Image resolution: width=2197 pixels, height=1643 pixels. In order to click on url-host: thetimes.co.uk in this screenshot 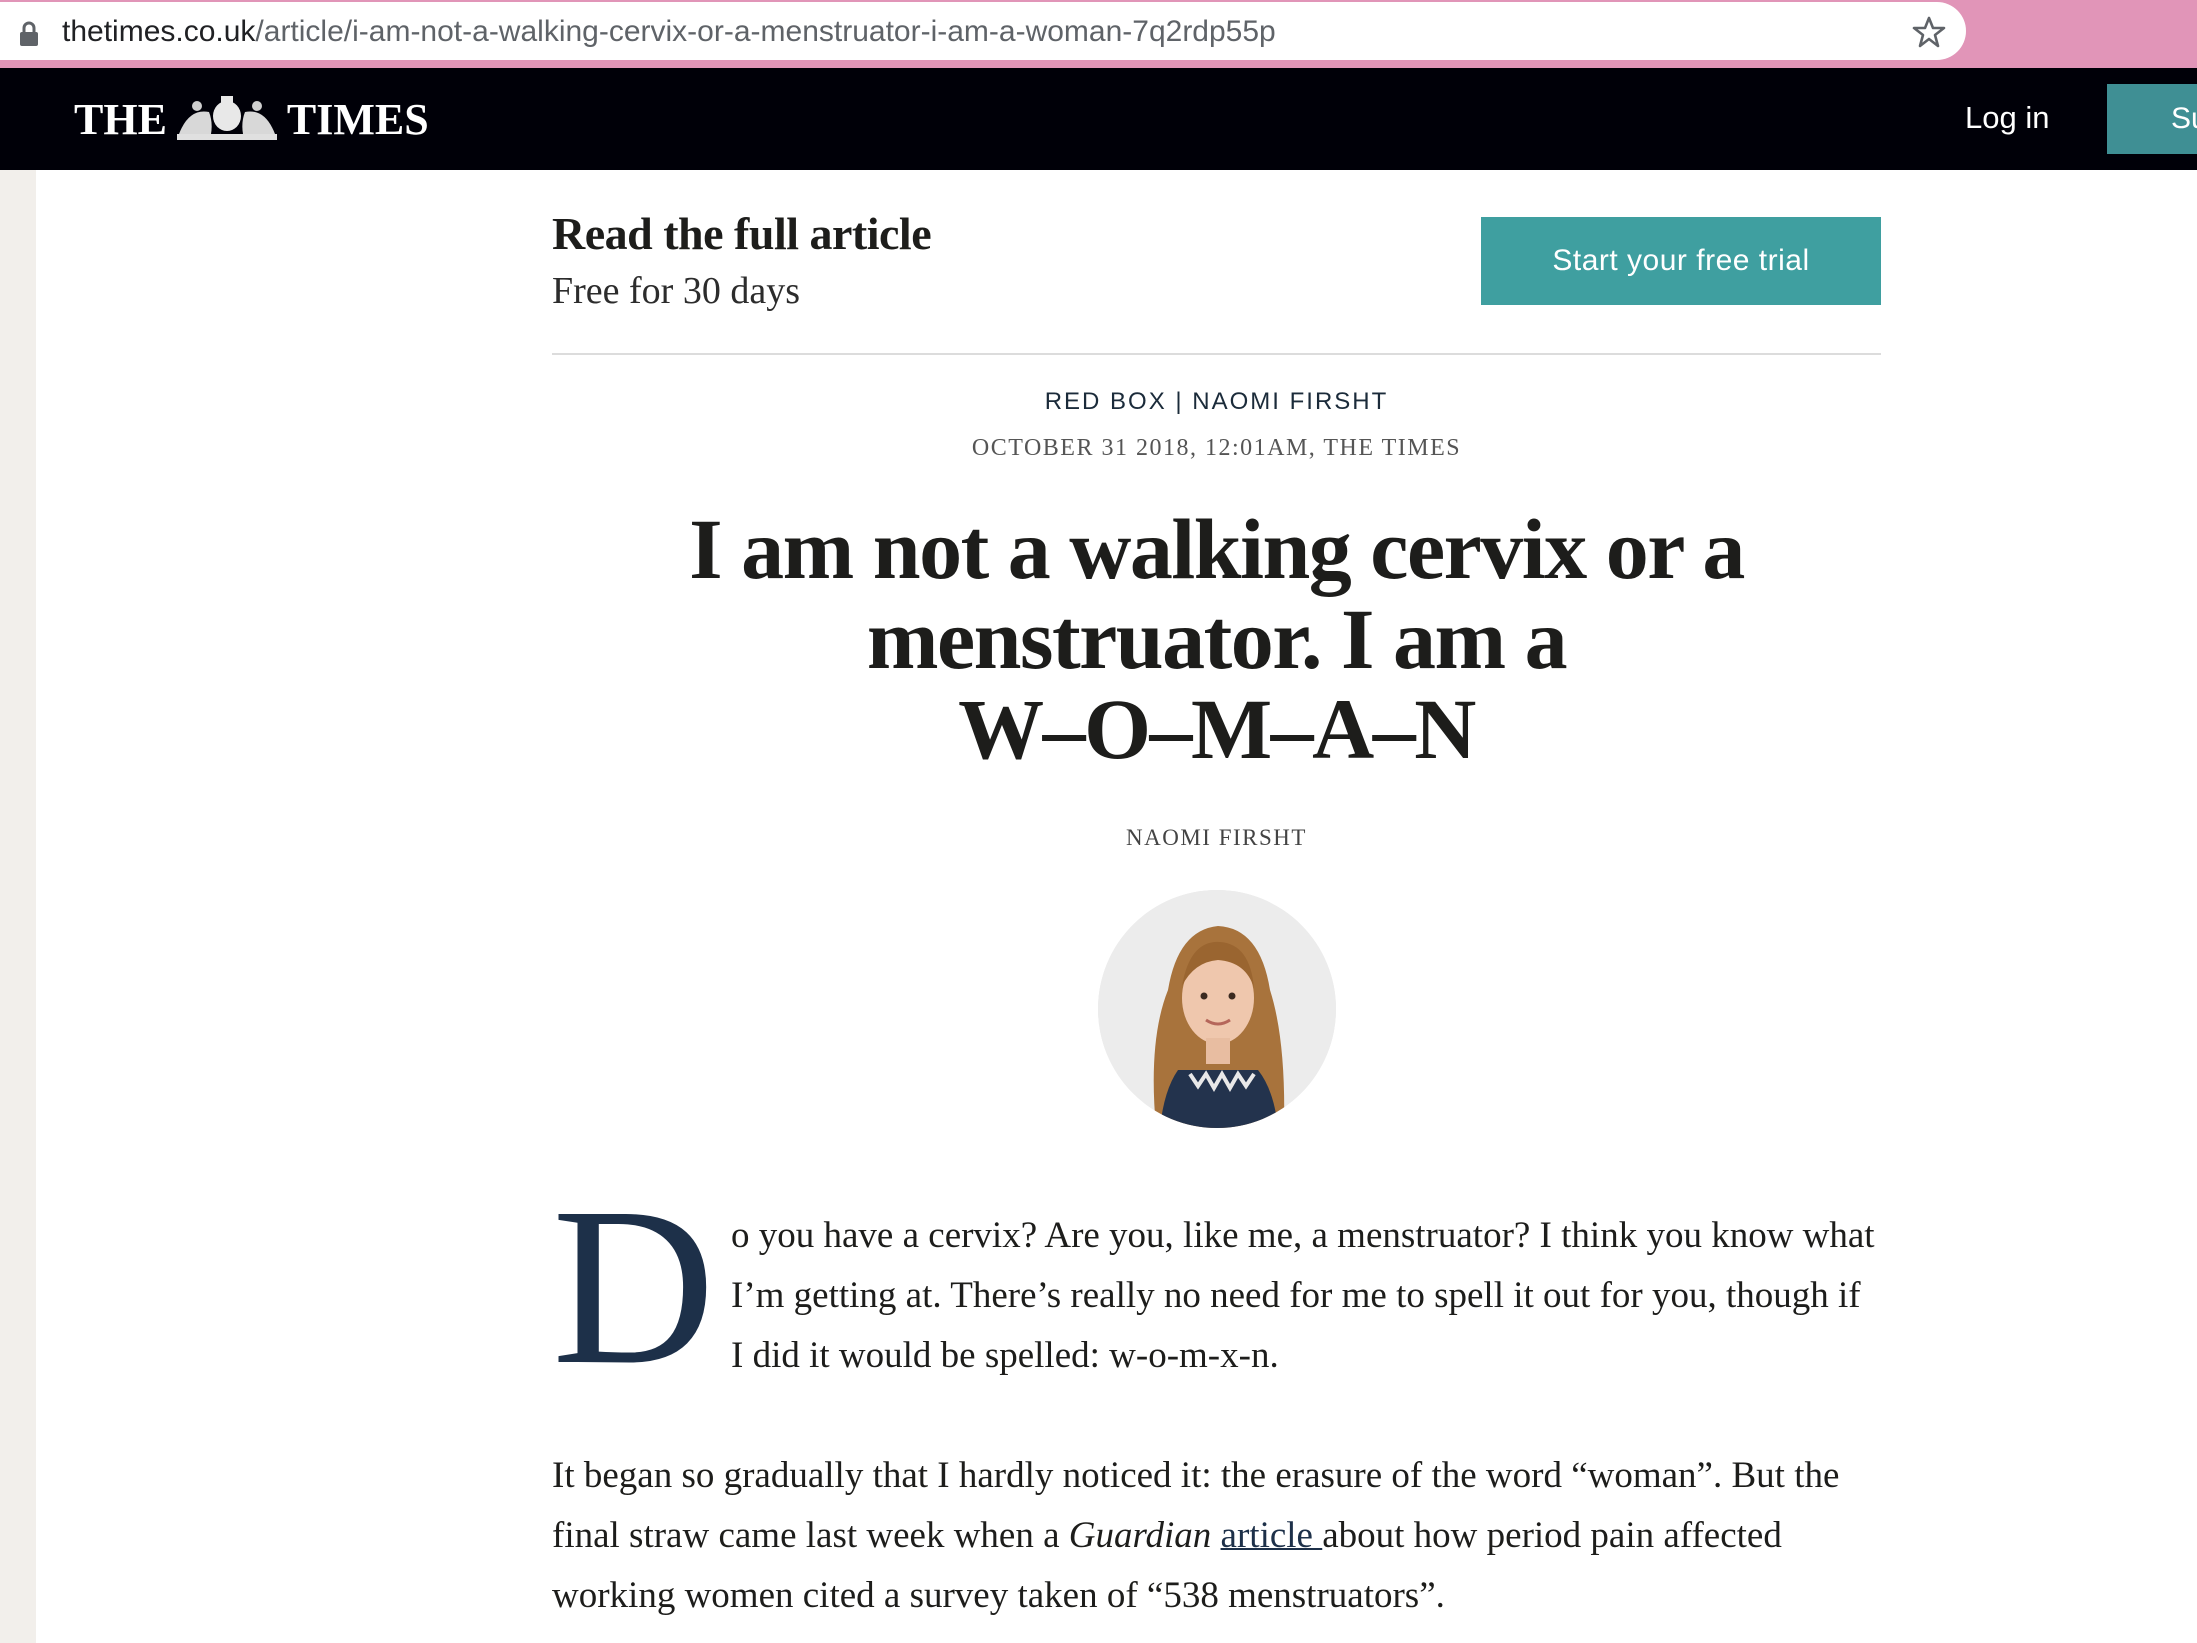, I will do `click(159, 31)`.